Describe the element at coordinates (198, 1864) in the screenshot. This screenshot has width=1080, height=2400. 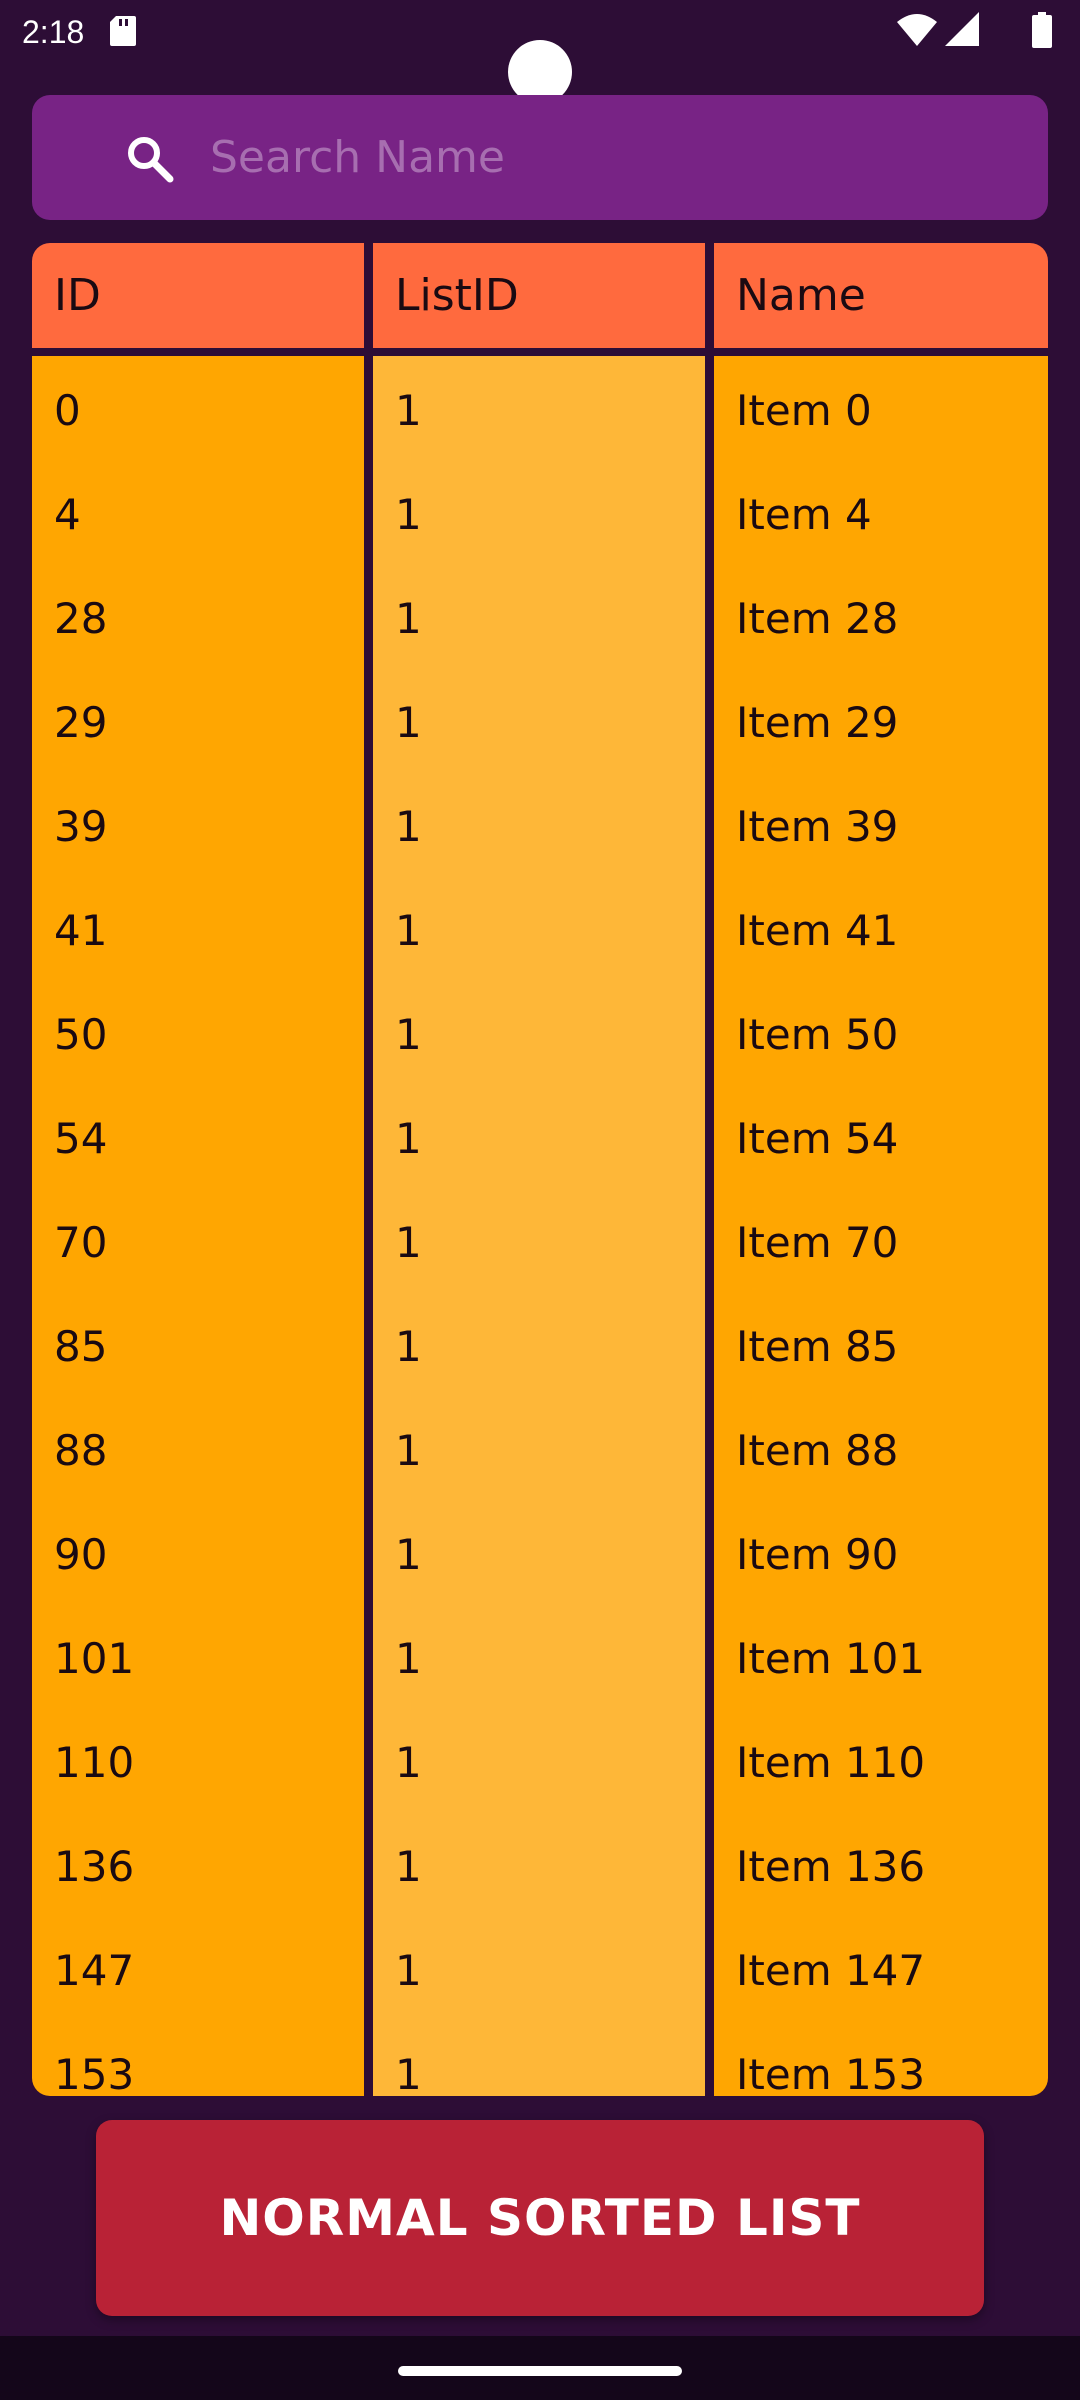
I see `cell-id: 136` at that location.